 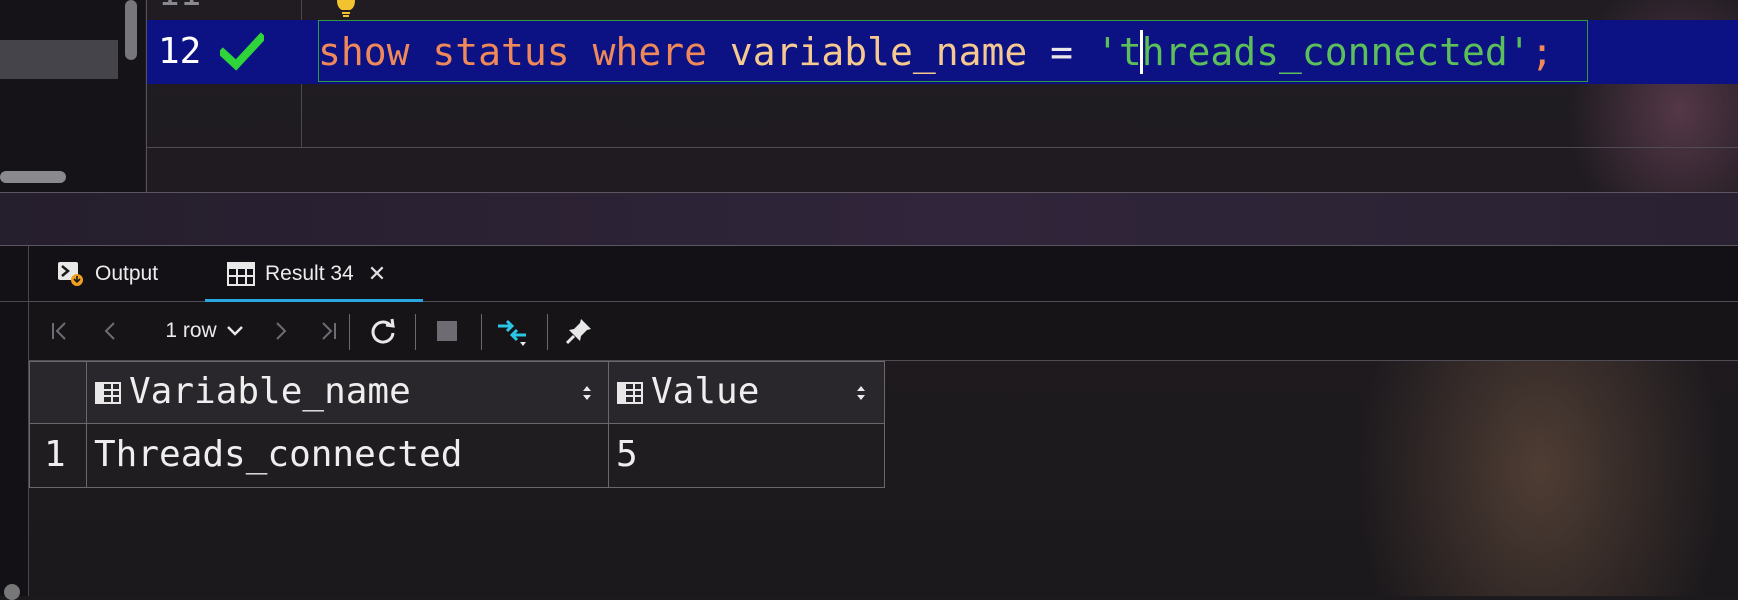 I want to click on tab-result-34: Result 34 ✕, so click(x=314, y=274).